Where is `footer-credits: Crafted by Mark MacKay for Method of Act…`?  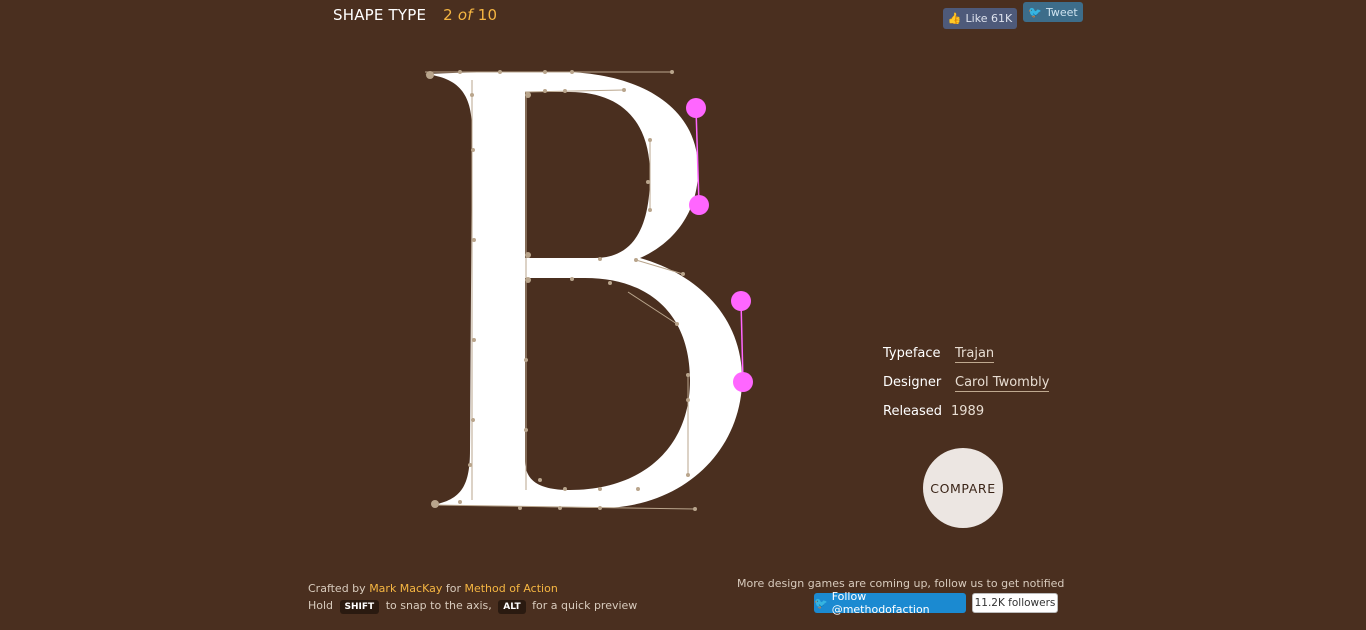
footer-credits: Crafted by Mark MacKay for Method of Act… is located at coordinates (473, 598).